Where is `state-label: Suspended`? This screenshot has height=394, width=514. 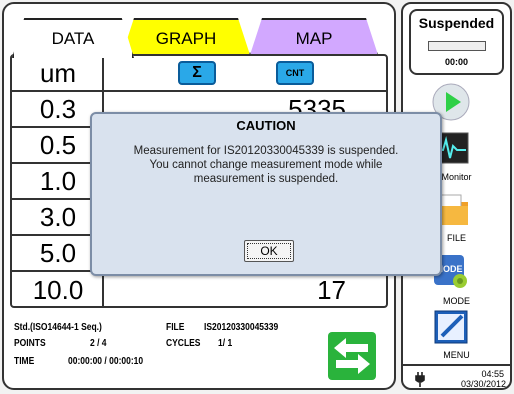 state-label: Suspended is located at coordinates (456, 23).